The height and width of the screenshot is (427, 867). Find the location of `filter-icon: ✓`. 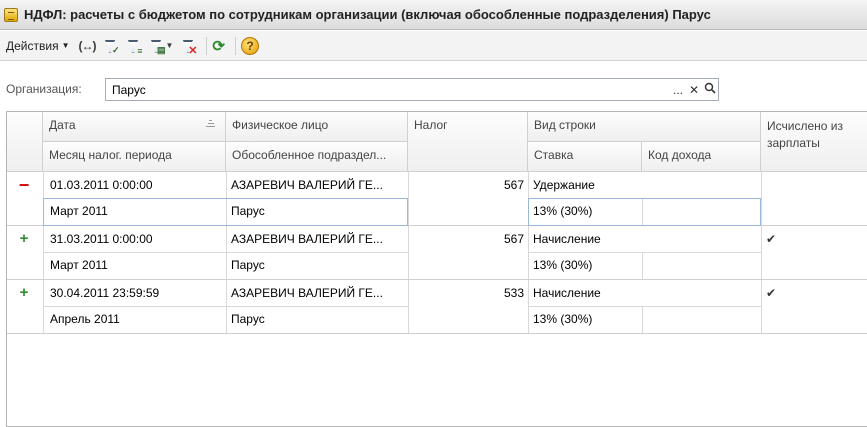

filter-icon: ✓ is located at coordinates (110, 46).